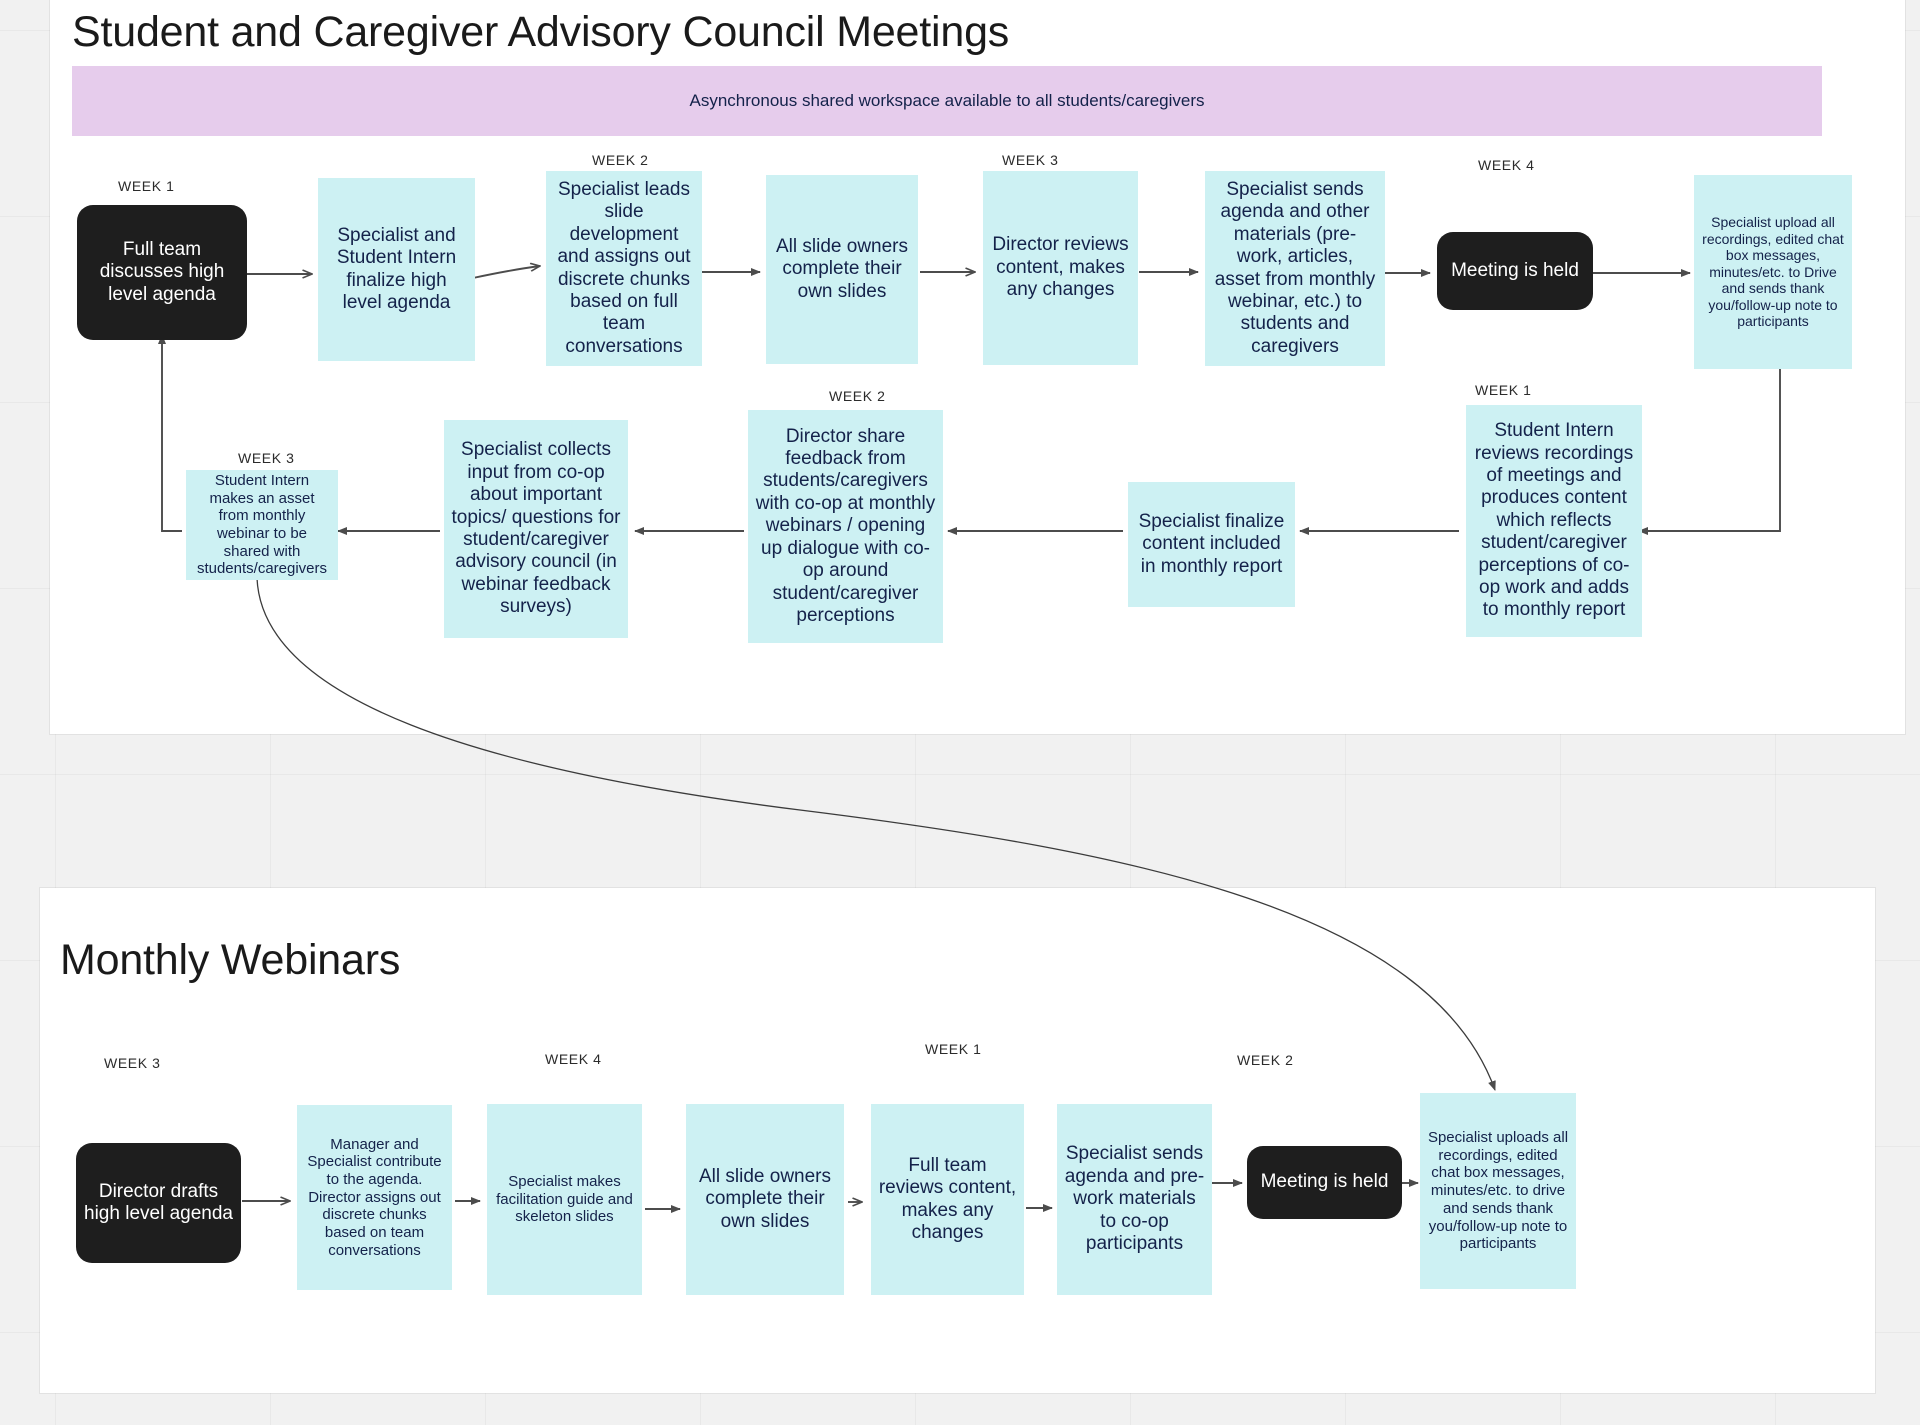 This screenshot has width=1920, height=1425. What do you see at coordinates (1265, 1060) in the screenshot?
I see `week-label-w7: WEEK 2` at bounding box center [1265, 1060].